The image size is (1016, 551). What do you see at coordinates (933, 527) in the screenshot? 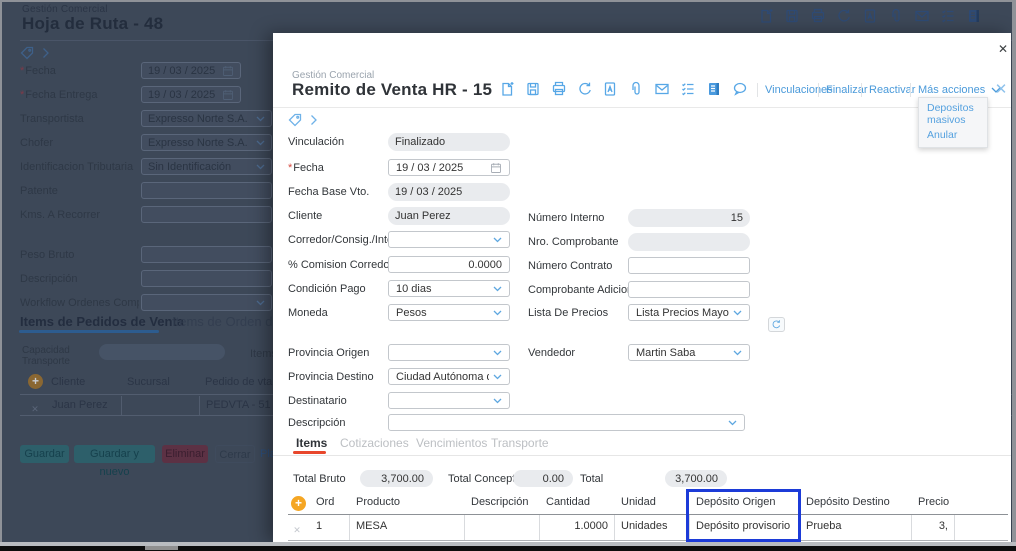
I see `cell-precio: 3,` at bounding box center [933, 527].